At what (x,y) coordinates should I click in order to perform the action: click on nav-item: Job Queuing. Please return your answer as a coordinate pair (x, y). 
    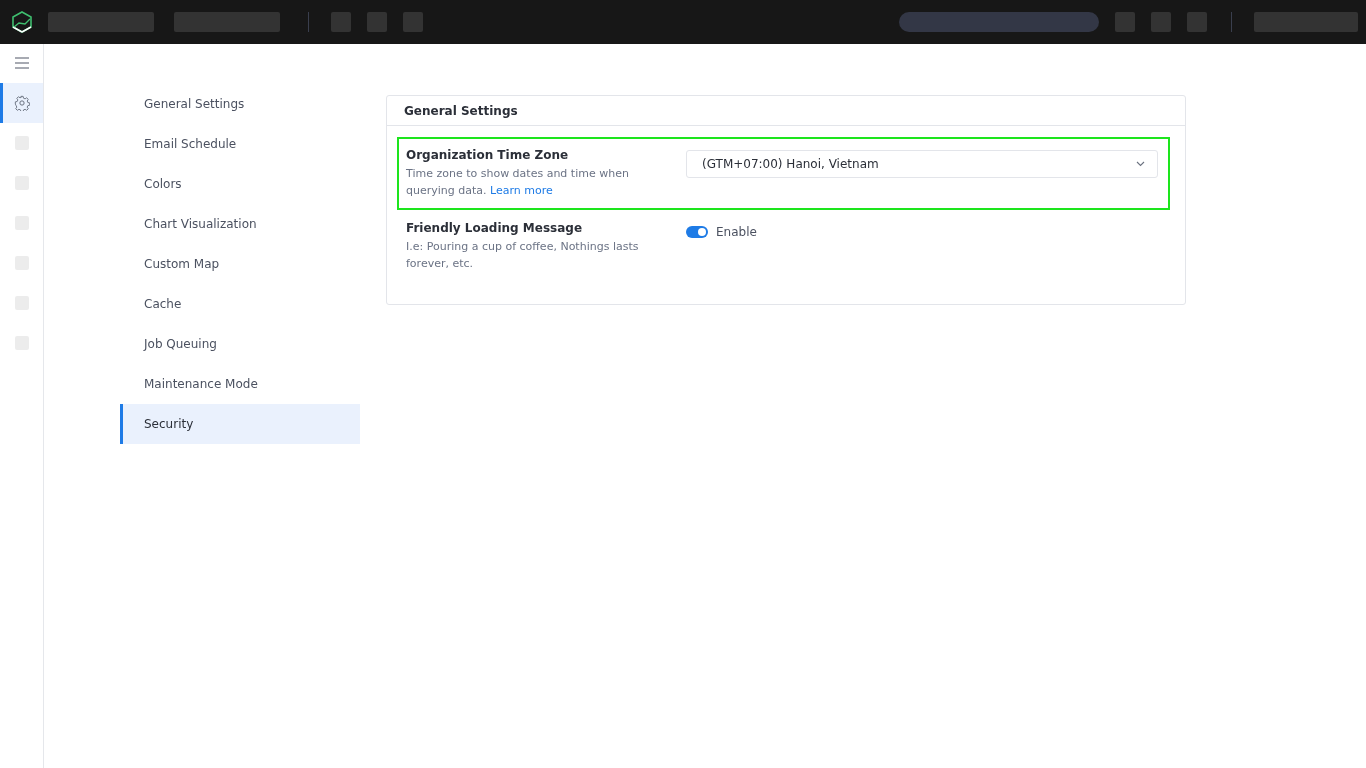
    Looking at the image, I should click on (240, 344).